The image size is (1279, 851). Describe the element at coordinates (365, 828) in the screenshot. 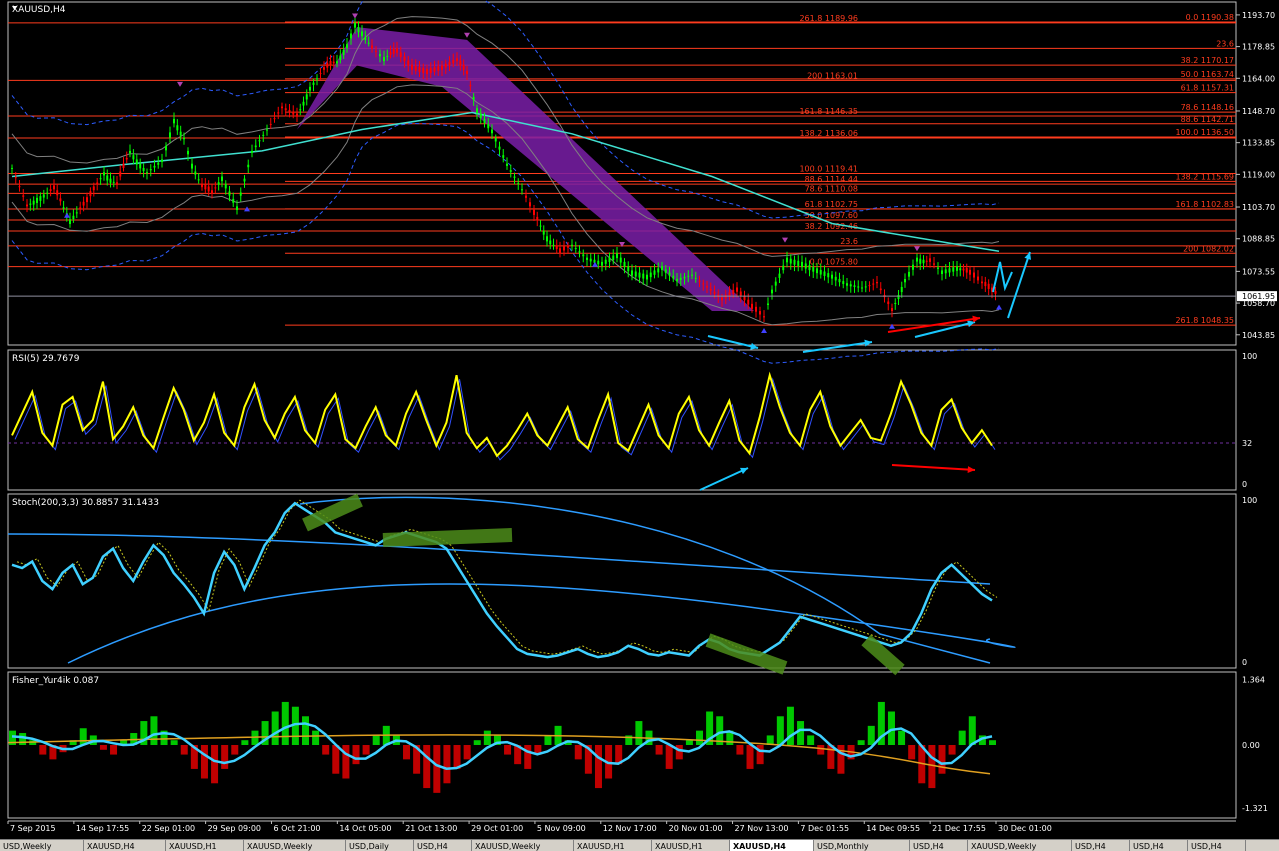

I see `x-tick-label: 14 Oct 05:00` at that location.